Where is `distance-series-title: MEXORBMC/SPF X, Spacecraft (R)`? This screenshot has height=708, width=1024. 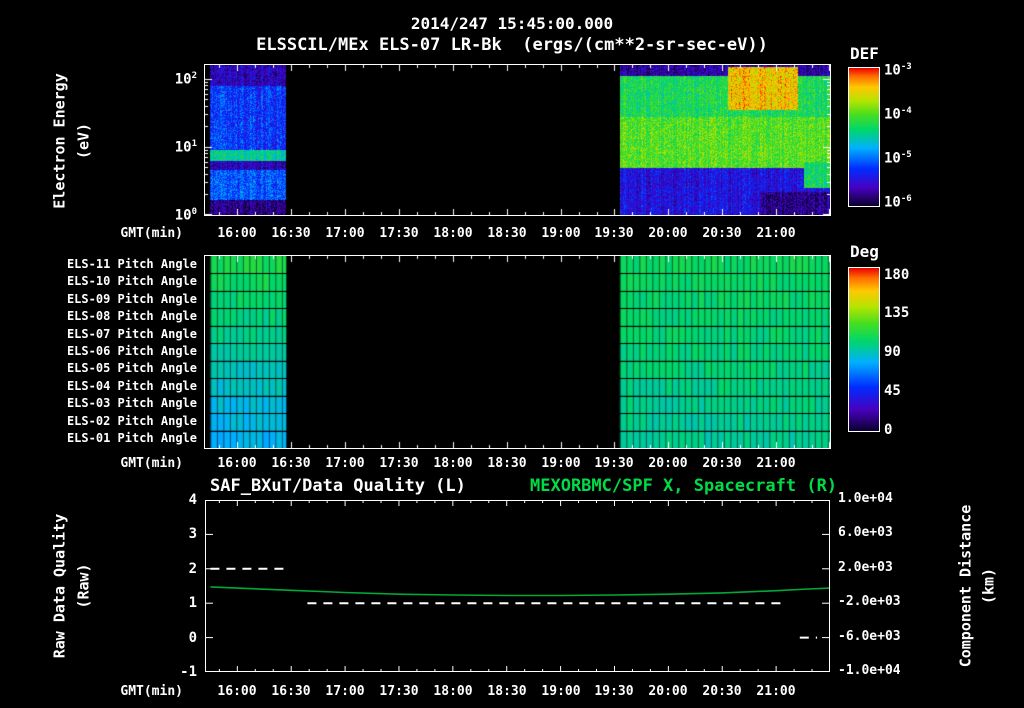 distance-series-title: MEXORBMC/SPF X, Spacecraft (R) is located at coordinates (684, 486).